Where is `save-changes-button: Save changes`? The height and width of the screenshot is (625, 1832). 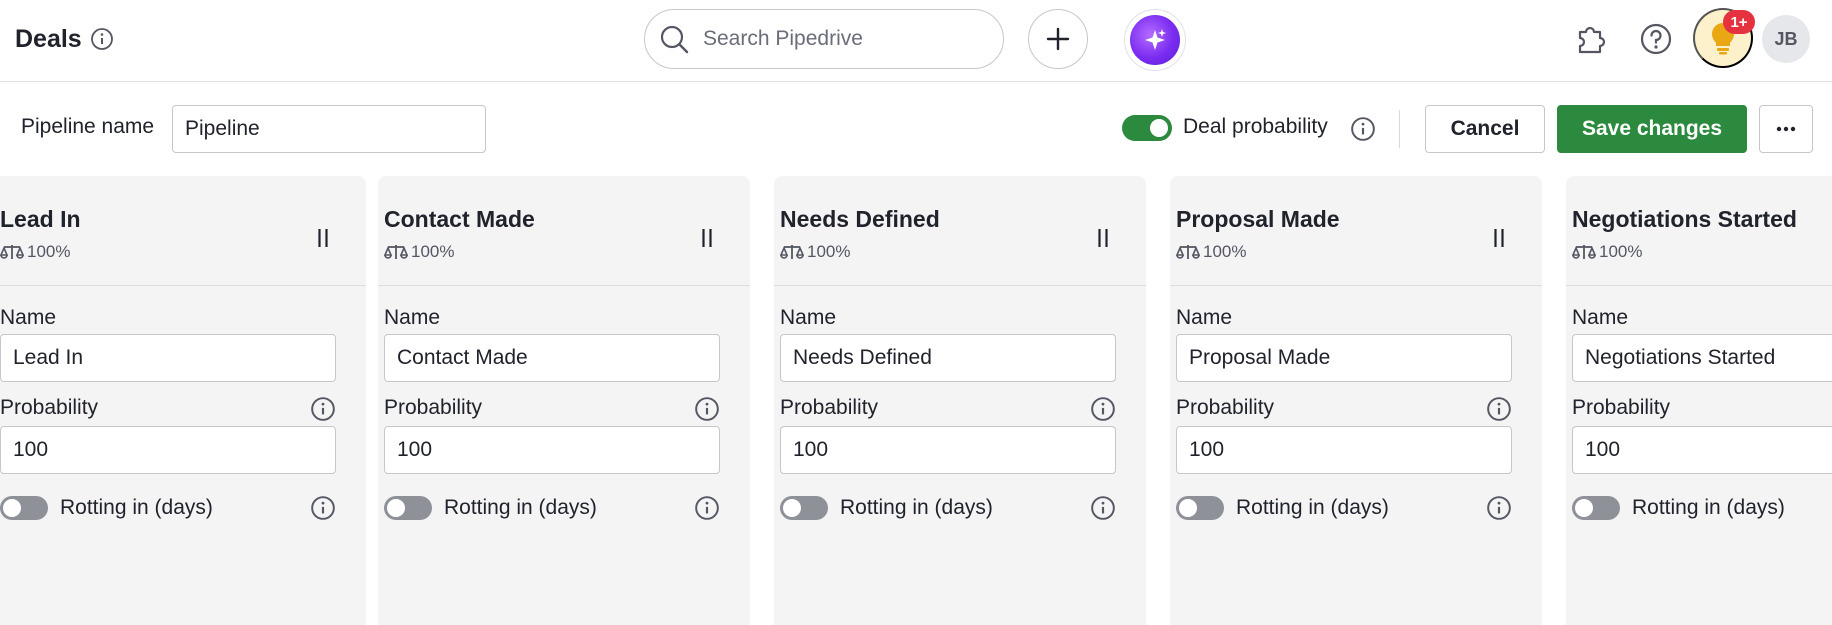
save-changes-button: Save changes is located at coordinates (1652, 129).